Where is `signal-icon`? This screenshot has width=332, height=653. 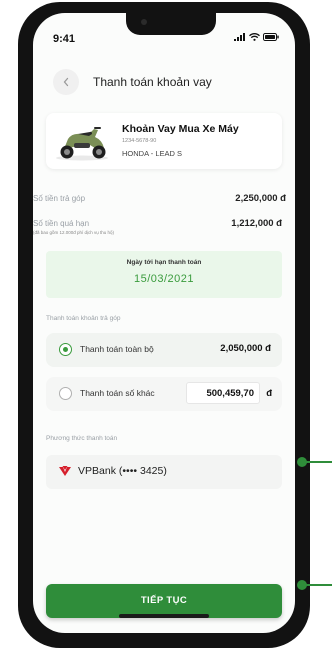 signal-icon is located at coordinates (239, 37).